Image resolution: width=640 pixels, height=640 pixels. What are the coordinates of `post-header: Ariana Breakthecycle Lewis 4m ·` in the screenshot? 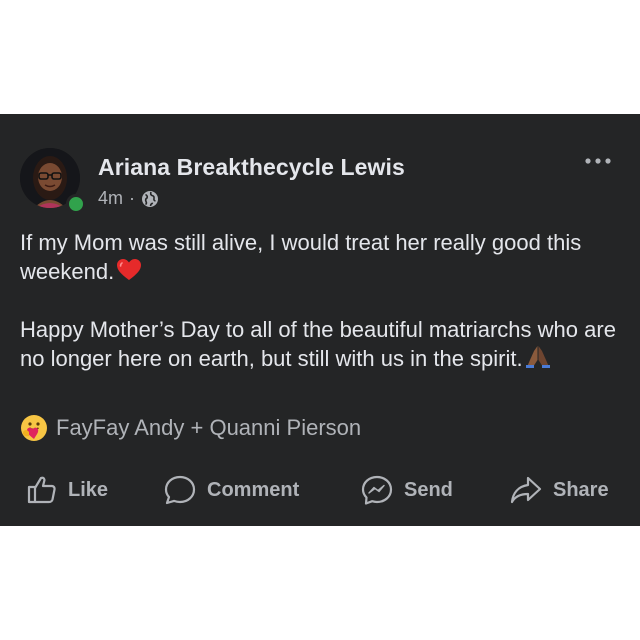 It's located at (320, 181).